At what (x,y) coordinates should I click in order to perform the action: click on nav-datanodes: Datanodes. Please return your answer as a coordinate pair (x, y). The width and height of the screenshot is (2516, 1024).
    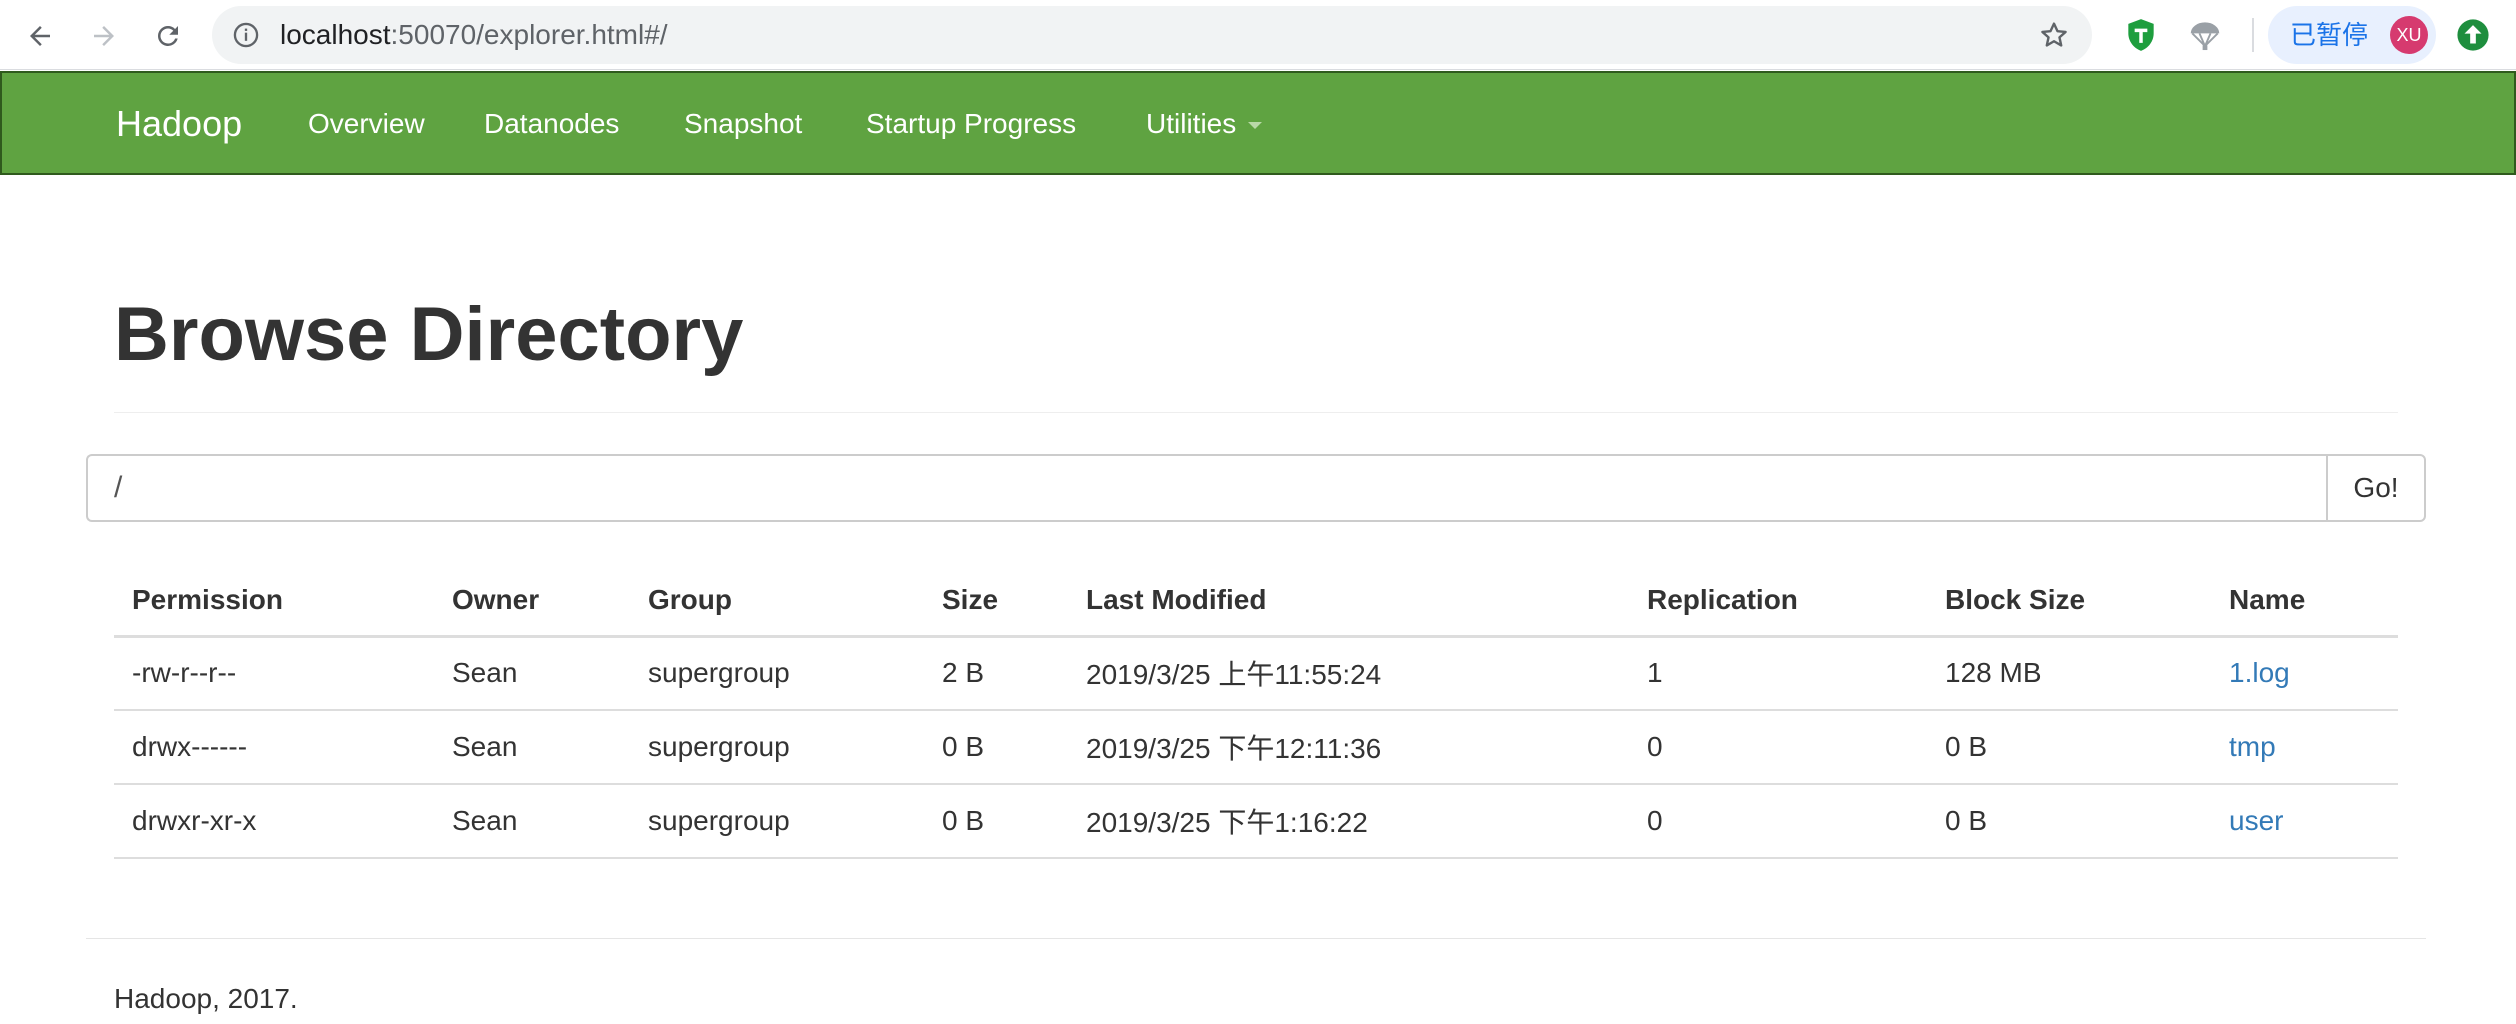
    Looking at the image, I should click on (551, 124).